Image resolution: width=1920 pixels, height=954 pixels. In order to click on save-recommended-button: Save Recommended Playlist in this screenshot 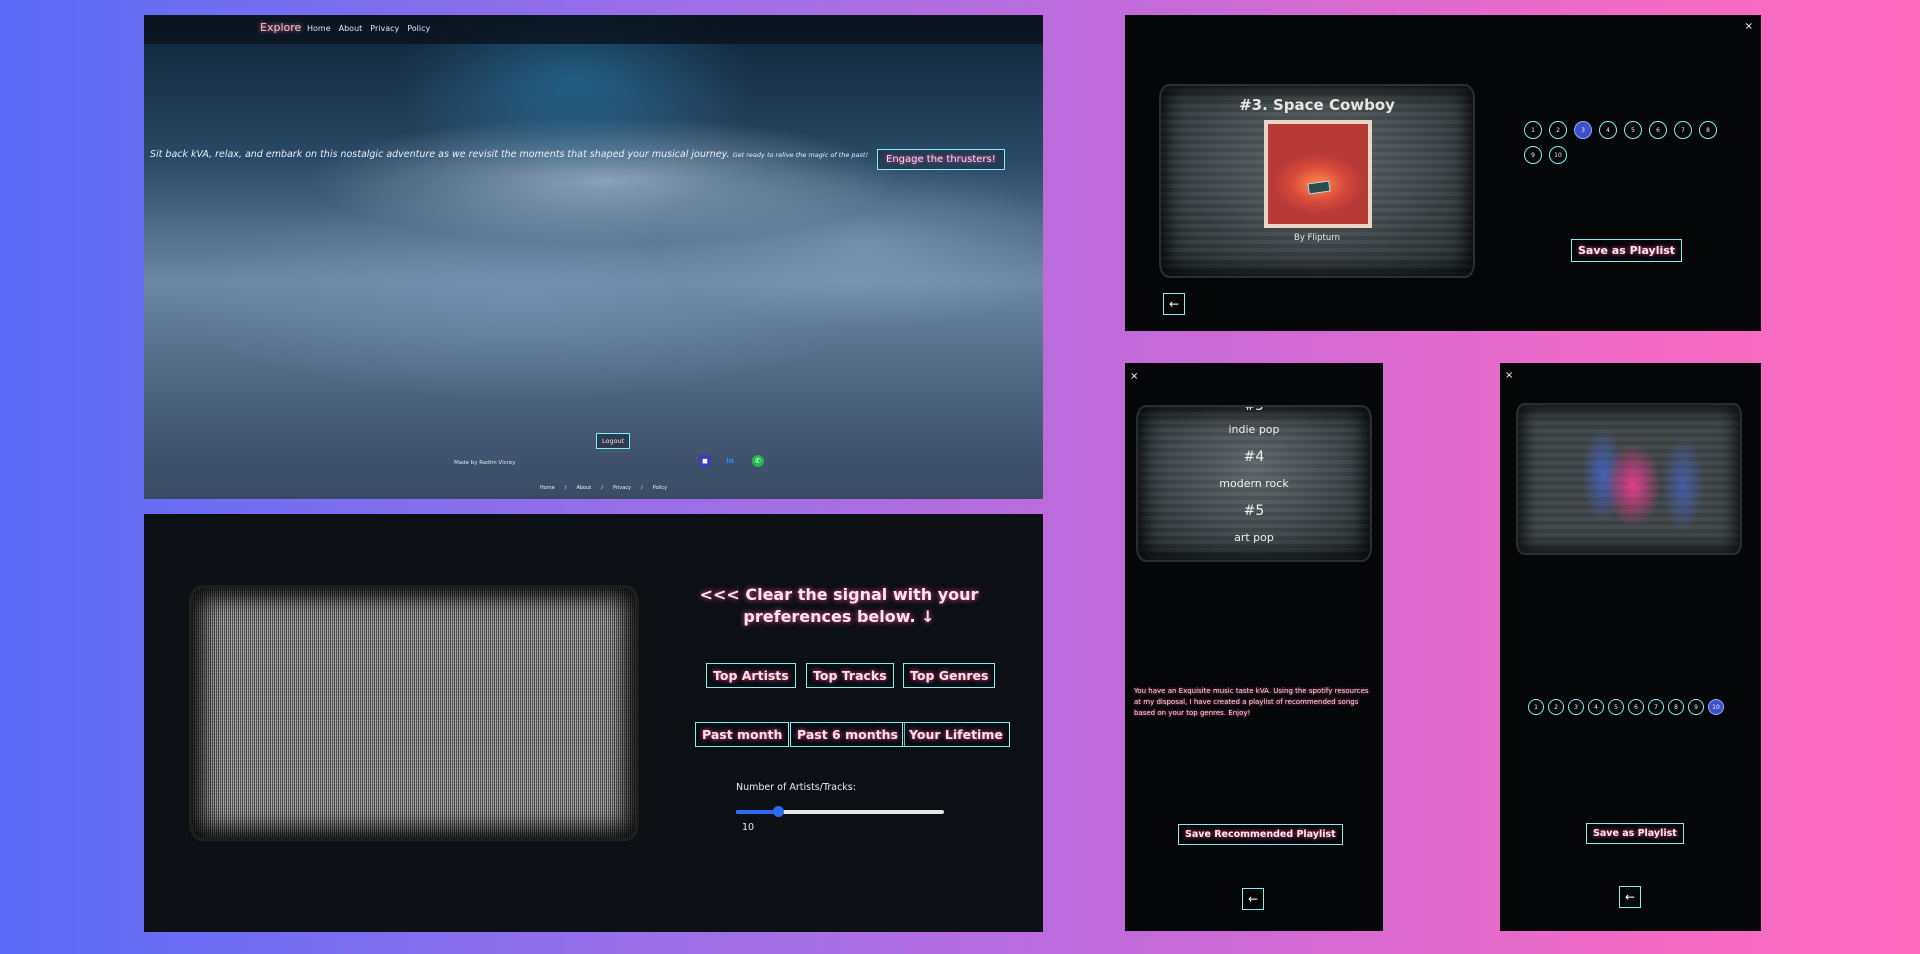, I will do `click(1260, 834)`.